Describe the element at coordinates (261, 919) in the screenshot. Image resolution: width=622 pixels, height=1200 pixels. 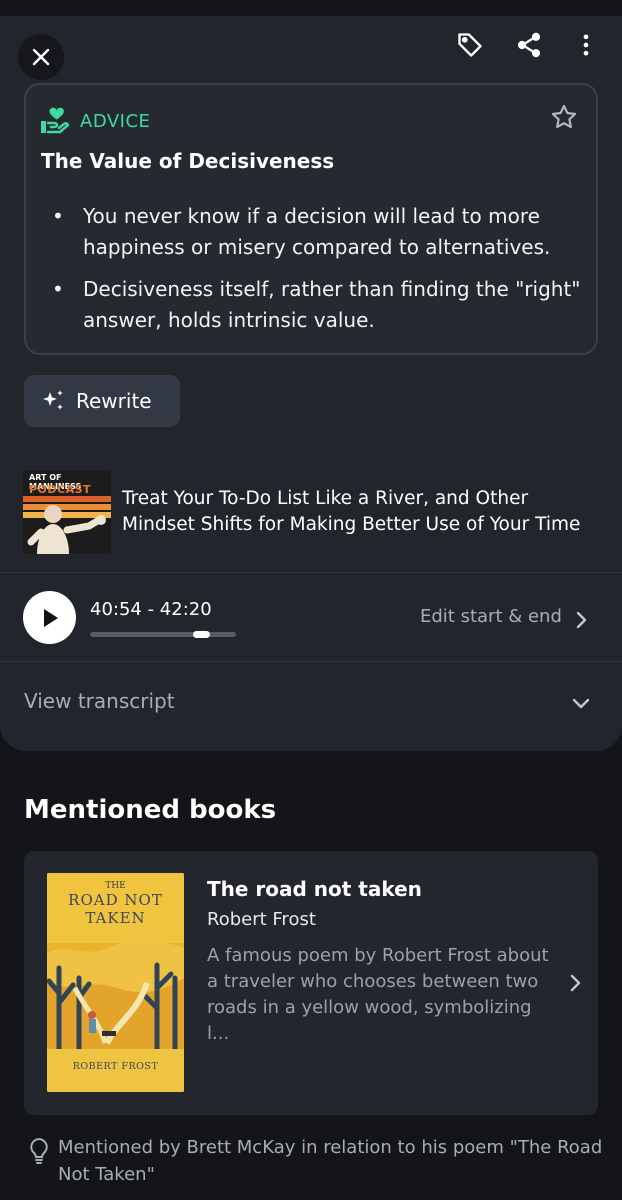
I see `book-author: Robert Frost` at that location.